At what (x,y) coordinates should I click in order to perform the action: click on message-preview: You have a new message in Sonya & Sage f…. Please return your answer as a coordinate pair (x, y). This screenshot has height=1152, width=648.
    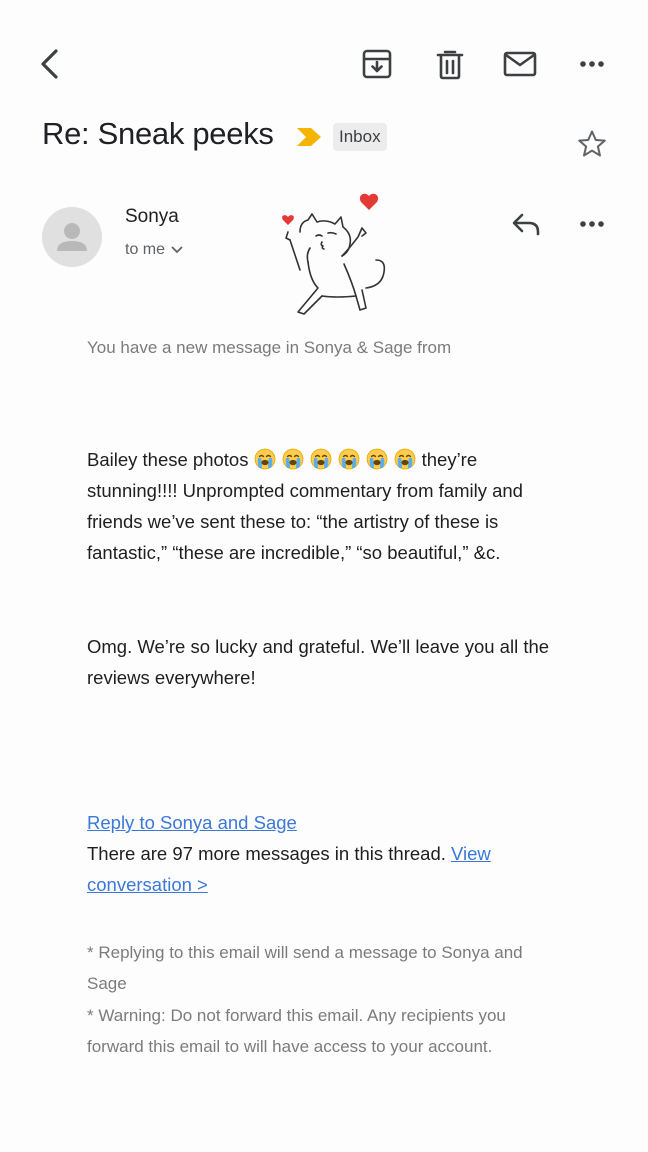
    Looking at the image, I should click on (269, 347).